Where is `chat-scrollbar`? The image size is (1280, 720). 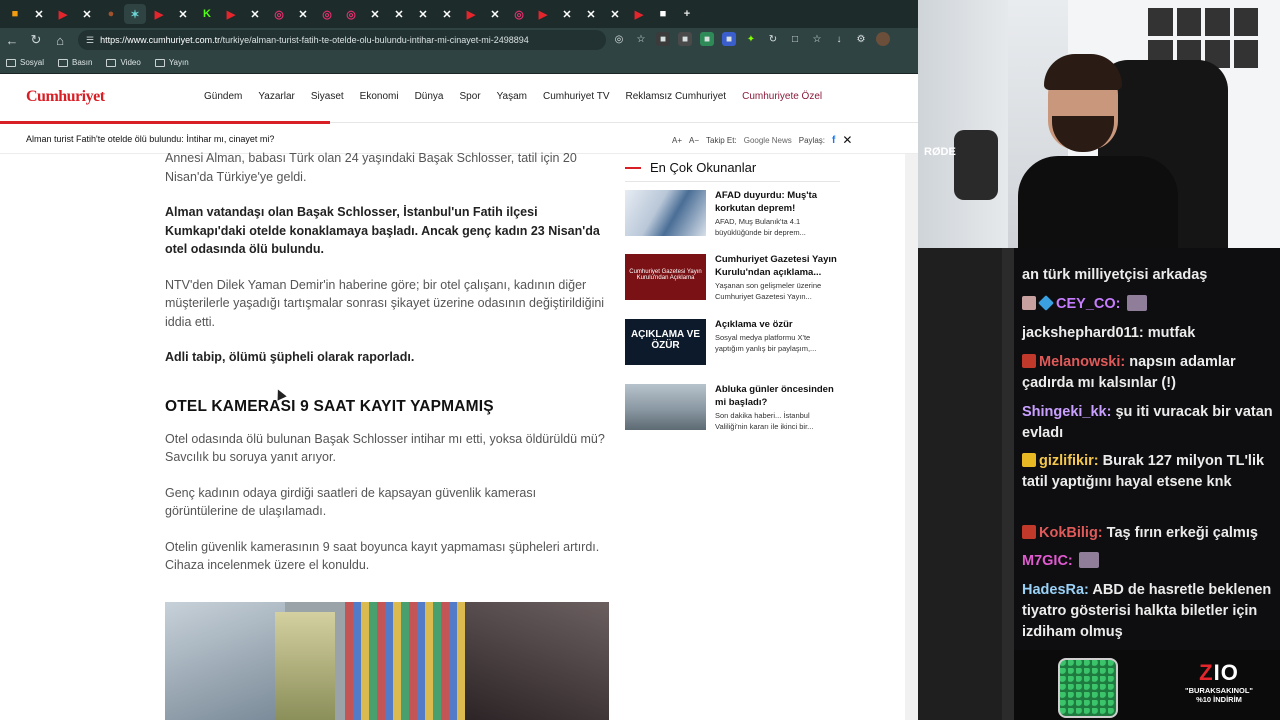 chat-scrollbar is located at coordinates (1008, 484).